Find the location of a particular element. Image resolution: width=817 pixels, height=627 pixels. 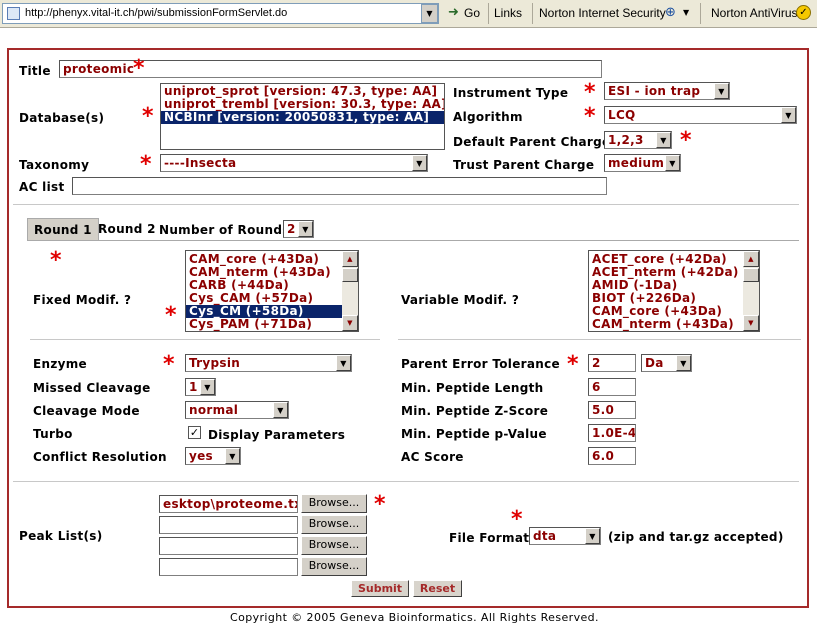

conflict-resolution-label: Conflict Resolution is located at coordinates (100, 457).